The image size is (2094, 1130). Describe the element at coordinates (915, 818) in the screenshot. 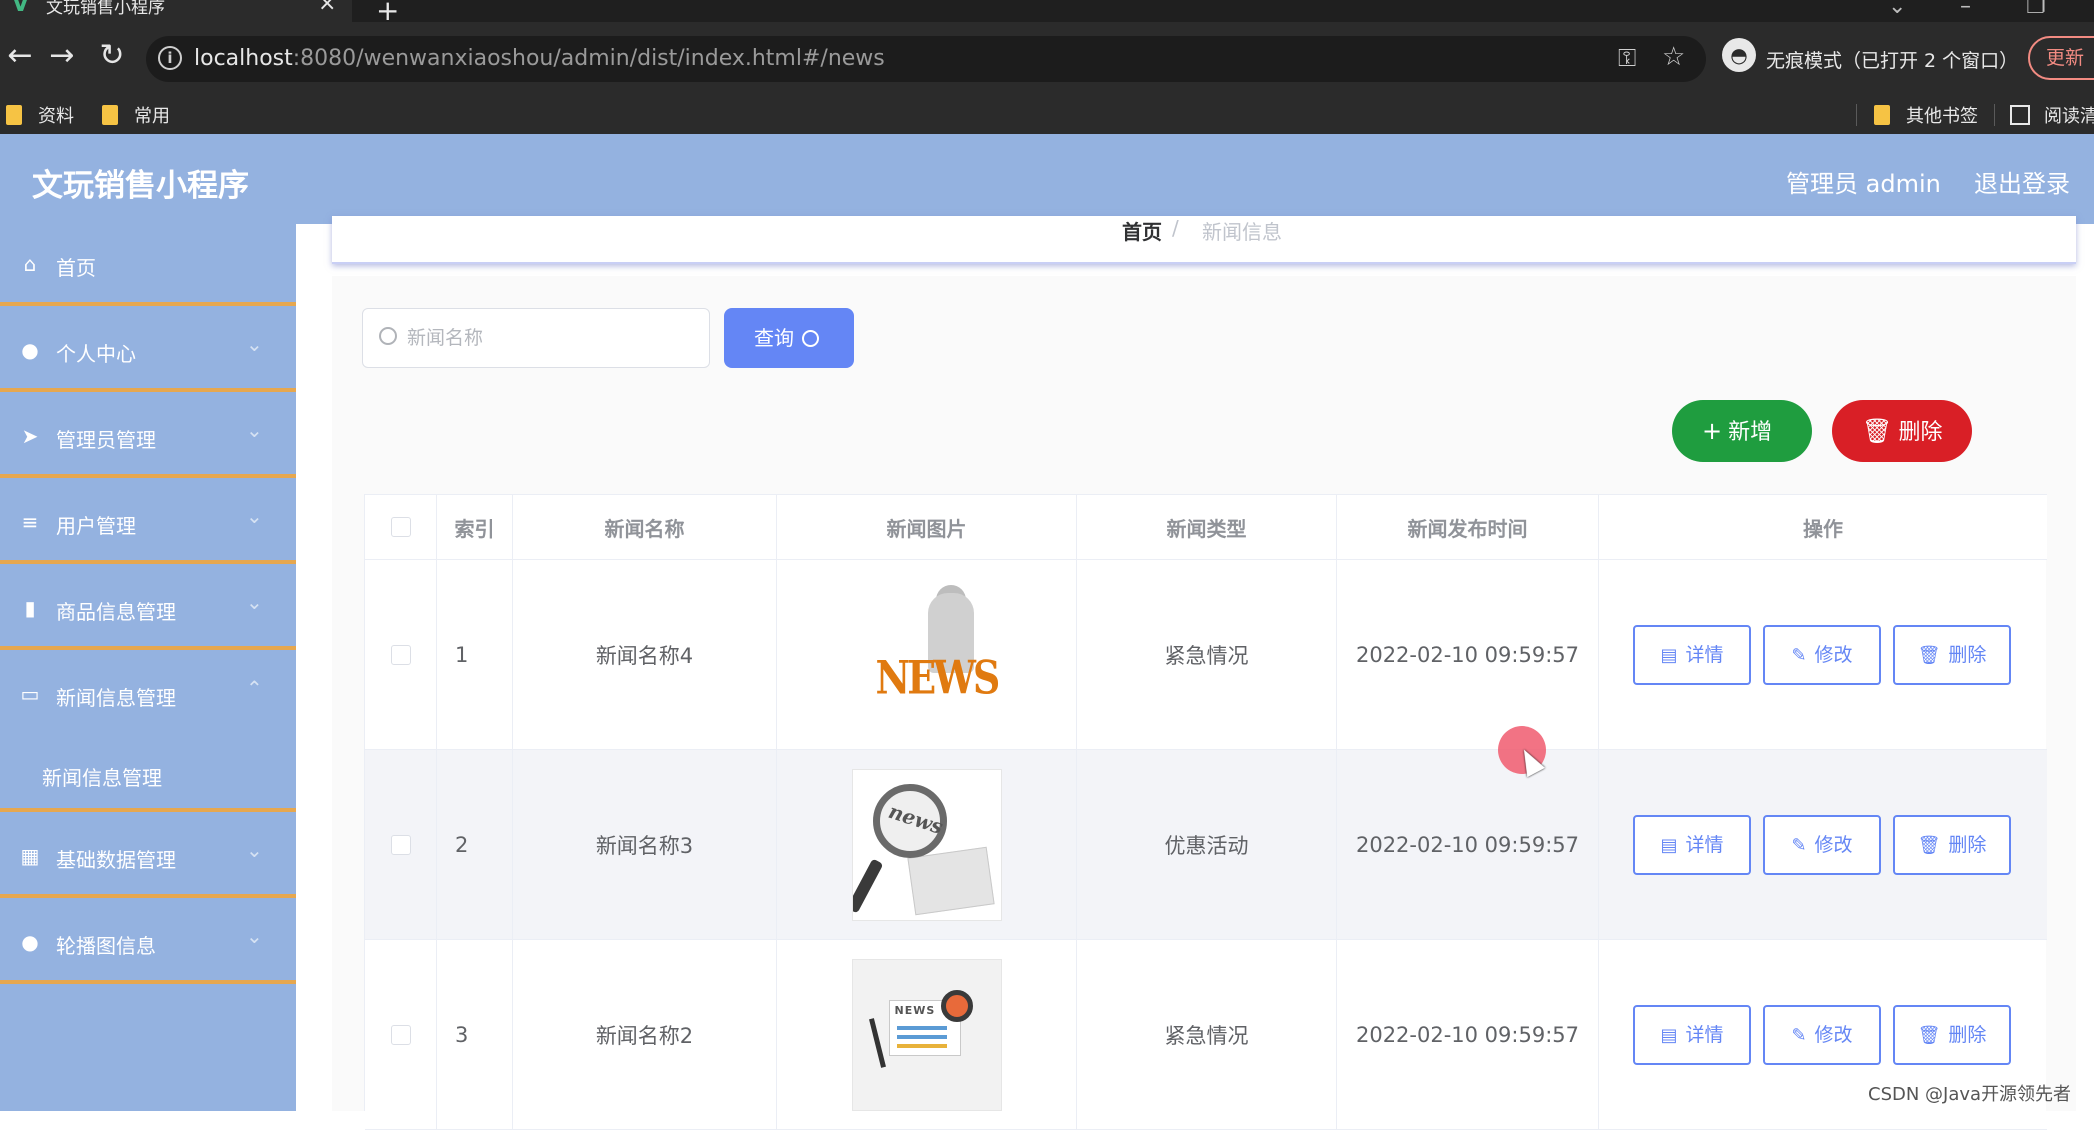

I see `lens-text: news` at that location.